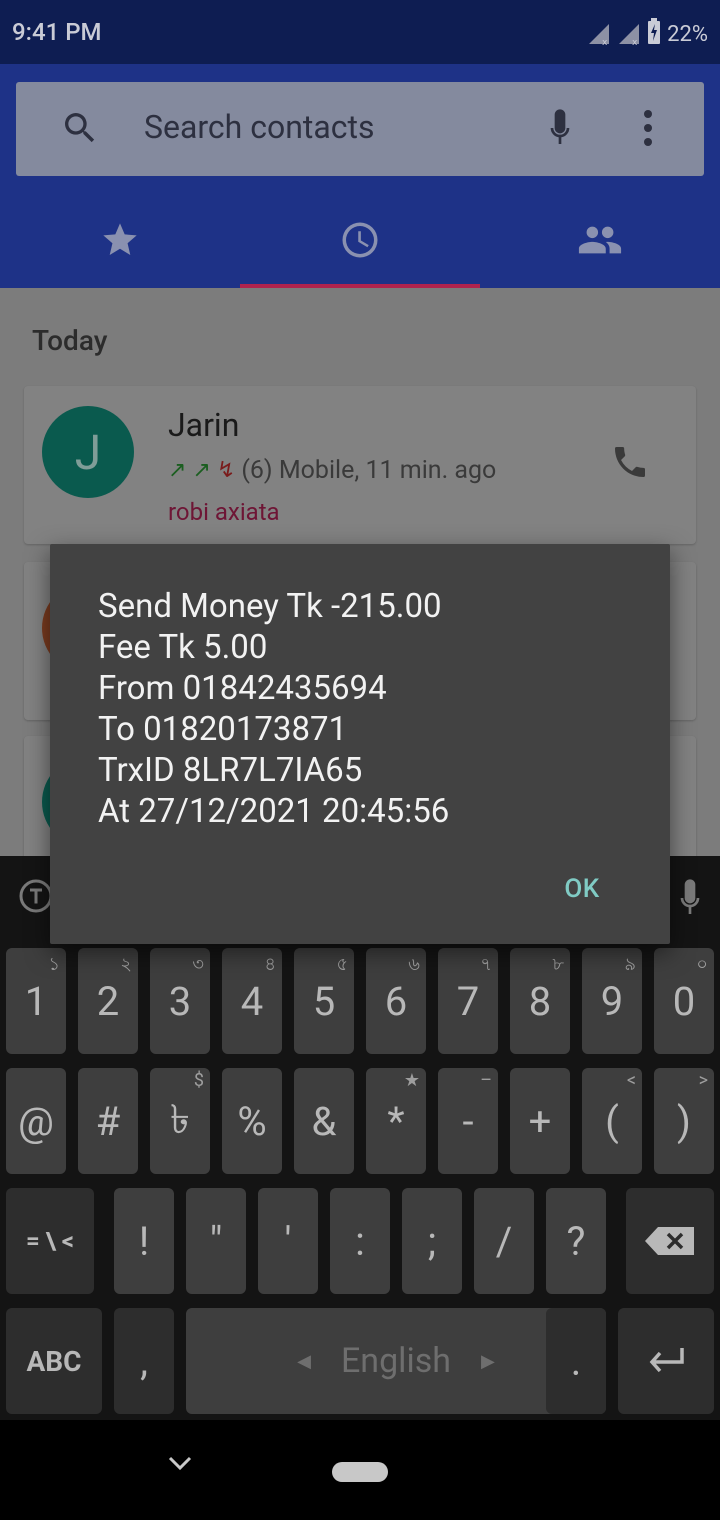 This screenshot has height=1520, width=720. Describe the element at coordinates (80, 130) in the screenshot. I see `search-icon` at that location.